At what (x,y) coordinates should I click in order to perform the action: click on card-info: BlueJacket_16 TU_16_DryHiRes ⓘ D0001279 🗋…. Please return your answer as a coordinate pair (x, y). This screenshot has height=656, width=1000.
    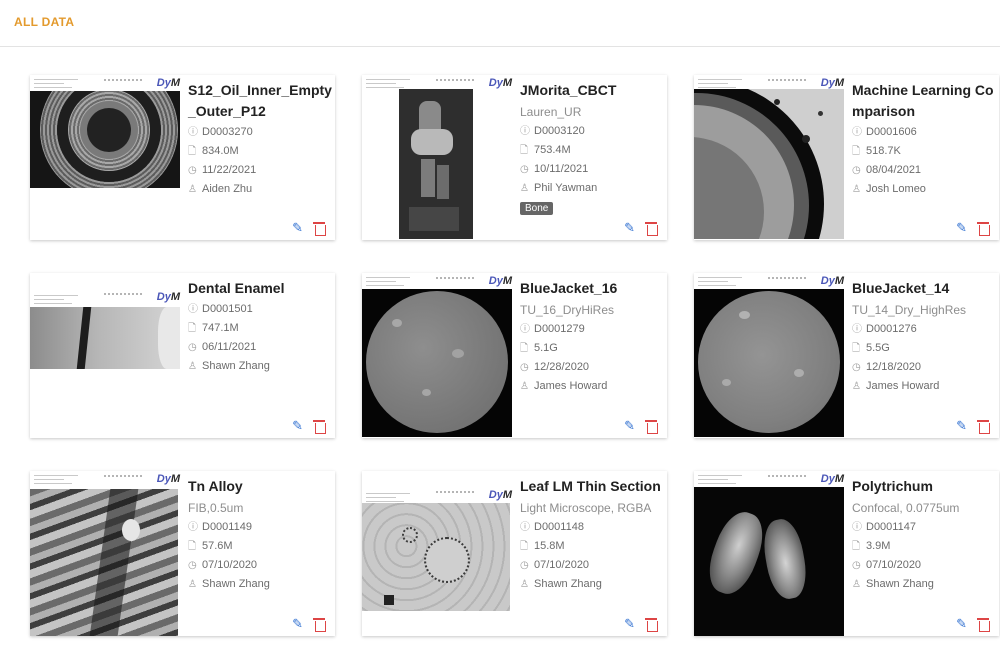
    Looking at the image, I should click on (592, 337).